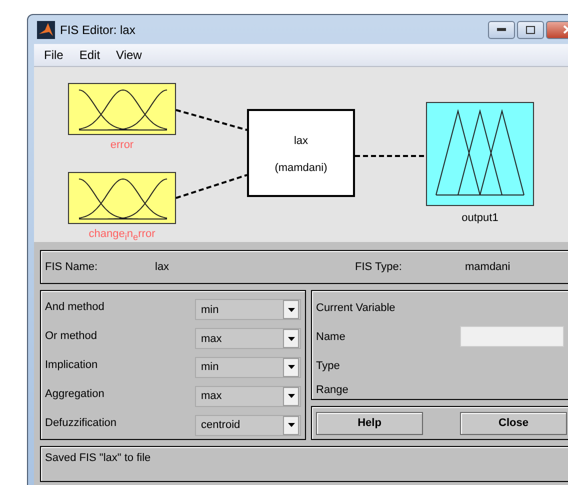 This screenshot has width=568, height=485. Describe the element at coordinates (122, 235) in the screenshot. I see `input-label: change$_{i}$n$_{e}$rror` at that location.